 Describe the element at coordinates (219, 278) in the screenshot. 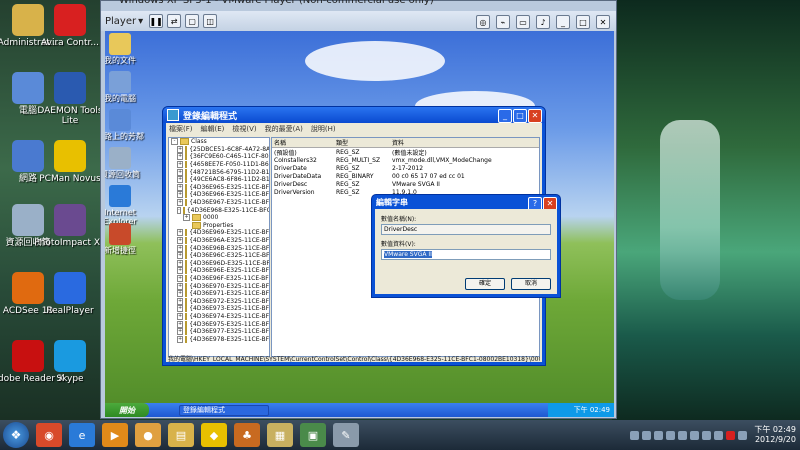

I see `tree-node: + {4D36E96F-E325-11CE-BFC1` at that location.